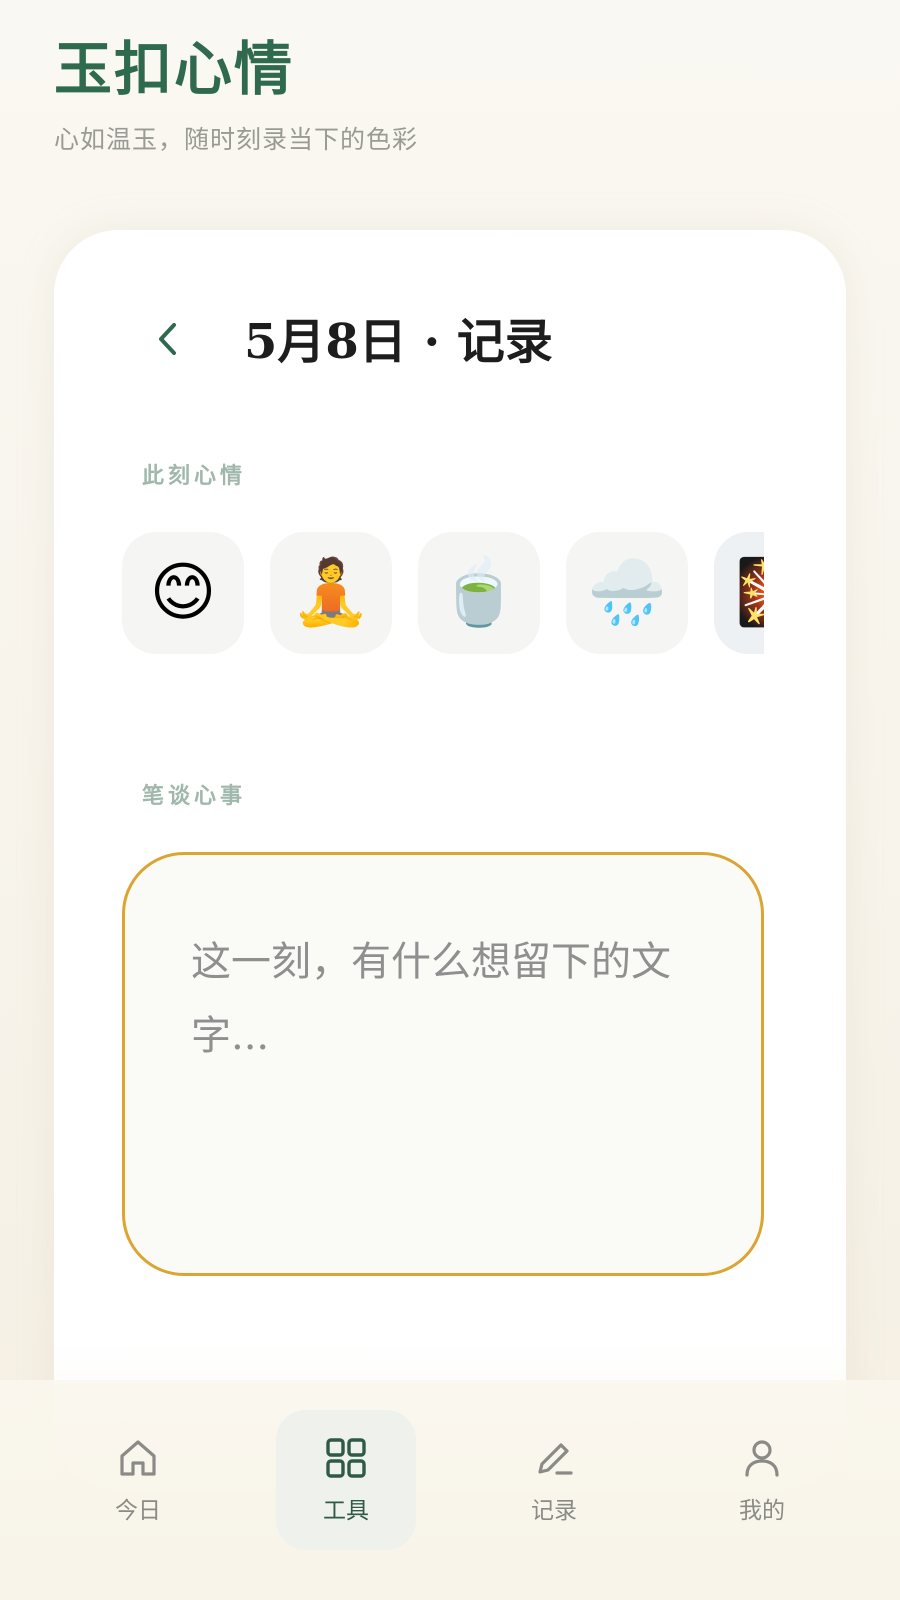 This screenshot has width=900, height=1600. Describe the element at coordinates (194, 796) in the screenshot. I see `notes-section-label: 笔谈心事` at that location.